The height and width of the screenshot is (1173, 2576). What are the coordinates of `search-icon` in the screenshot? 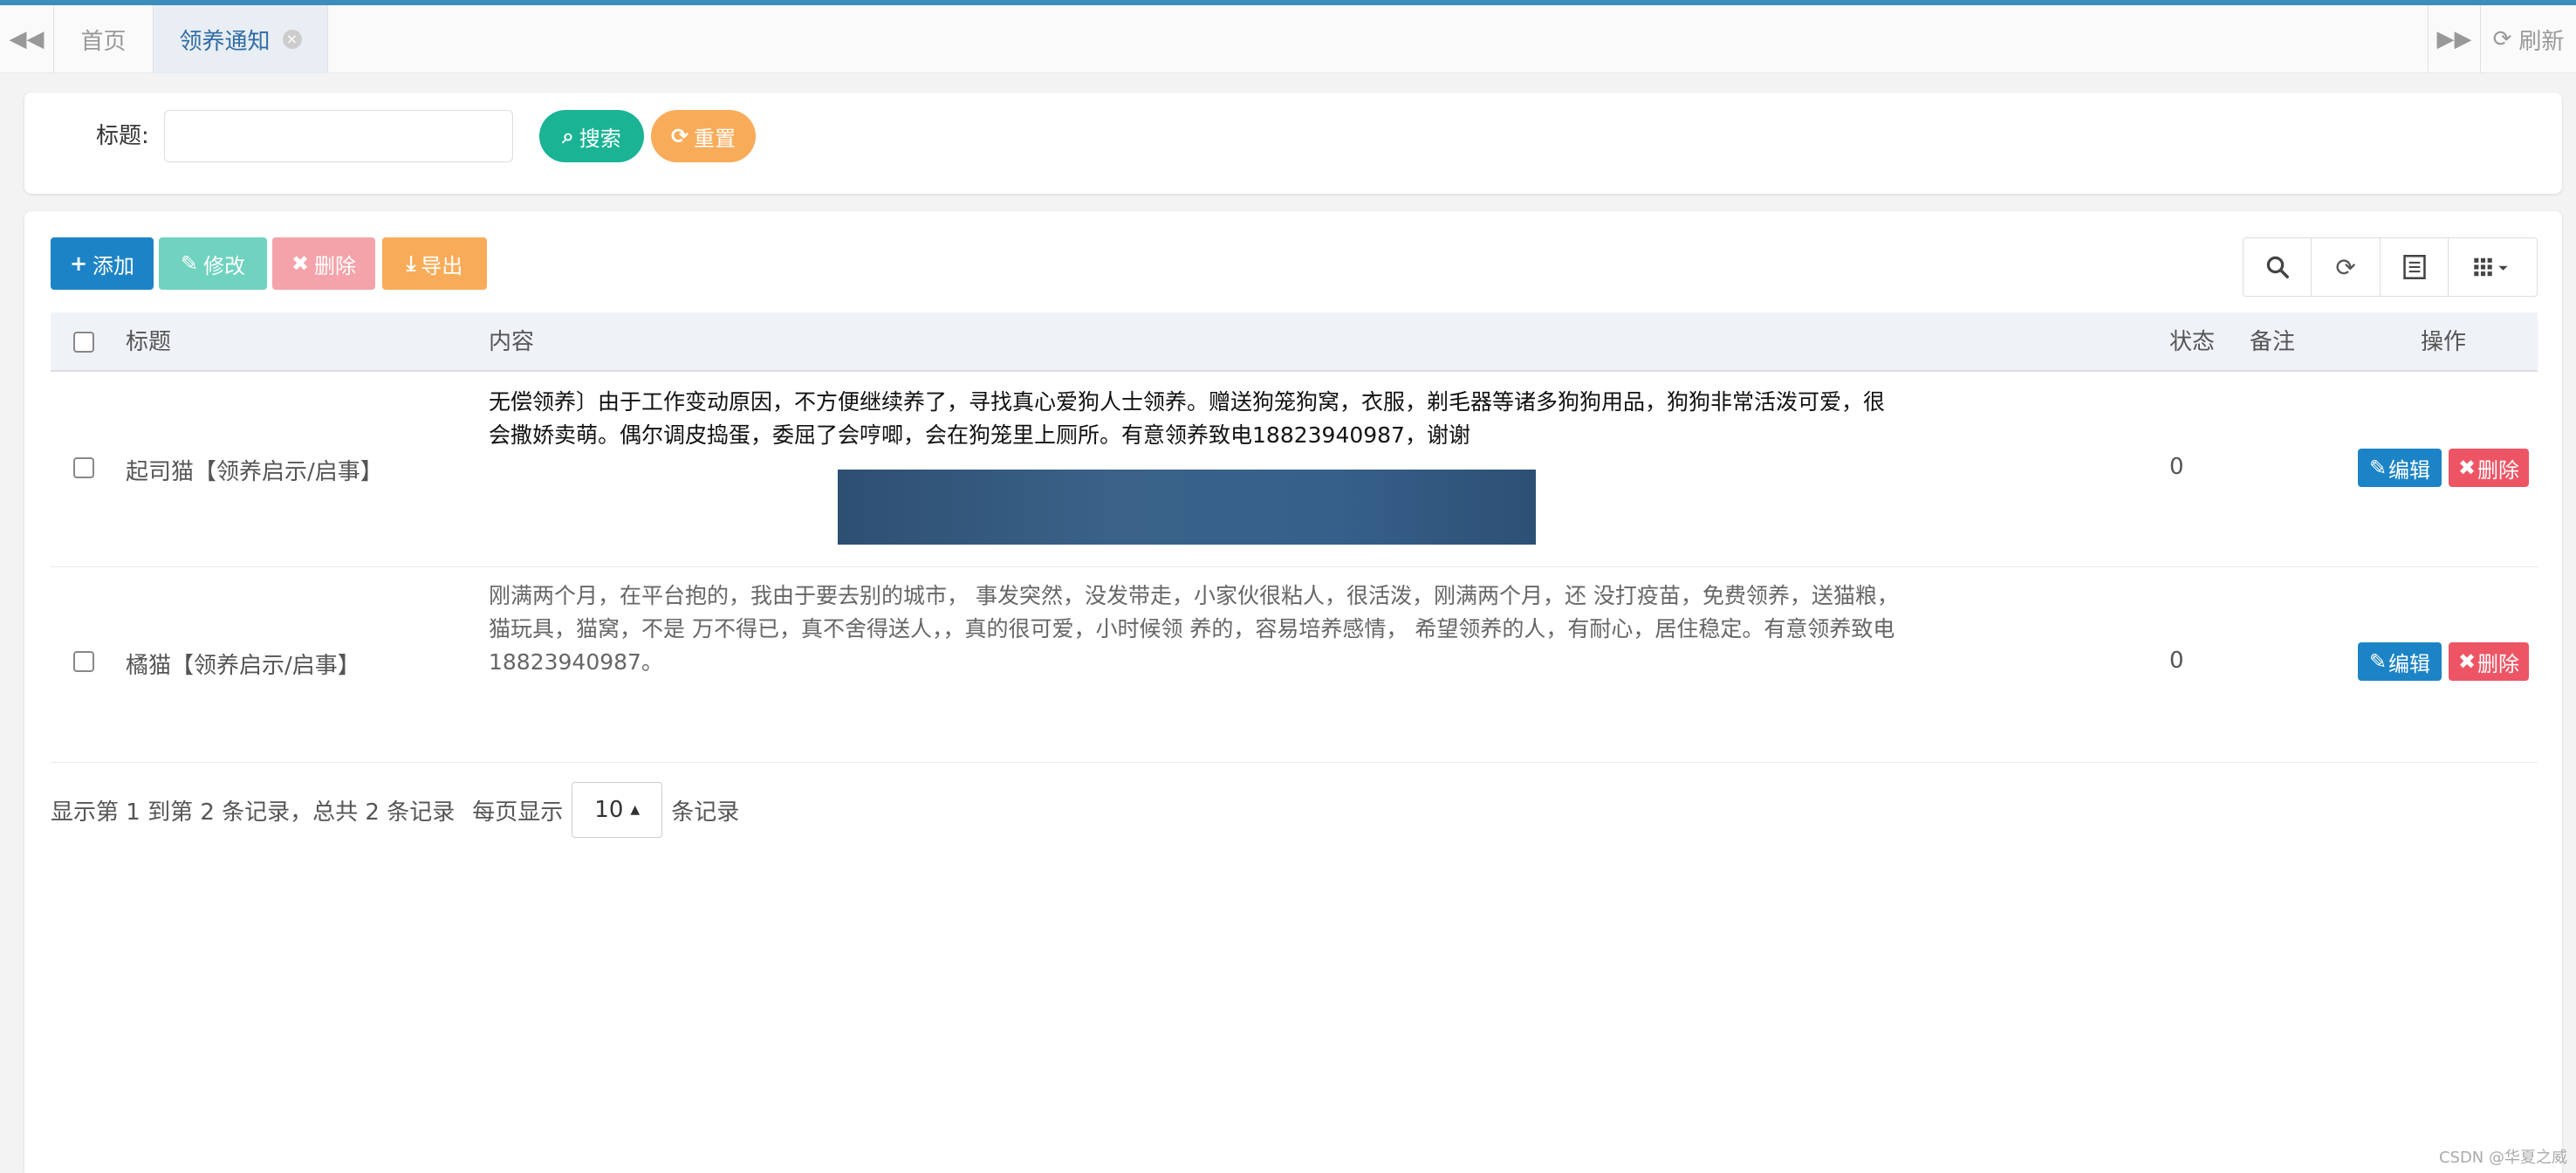 It's located at (2278, 267).